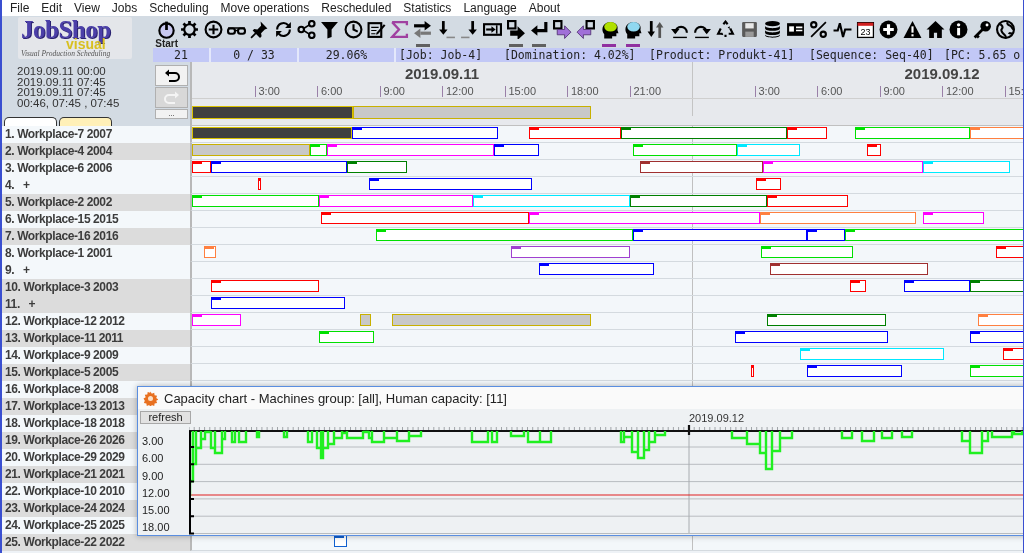 This screenshot has height=553, width=1024. I want to click on percent-icon, so click(819, 29).